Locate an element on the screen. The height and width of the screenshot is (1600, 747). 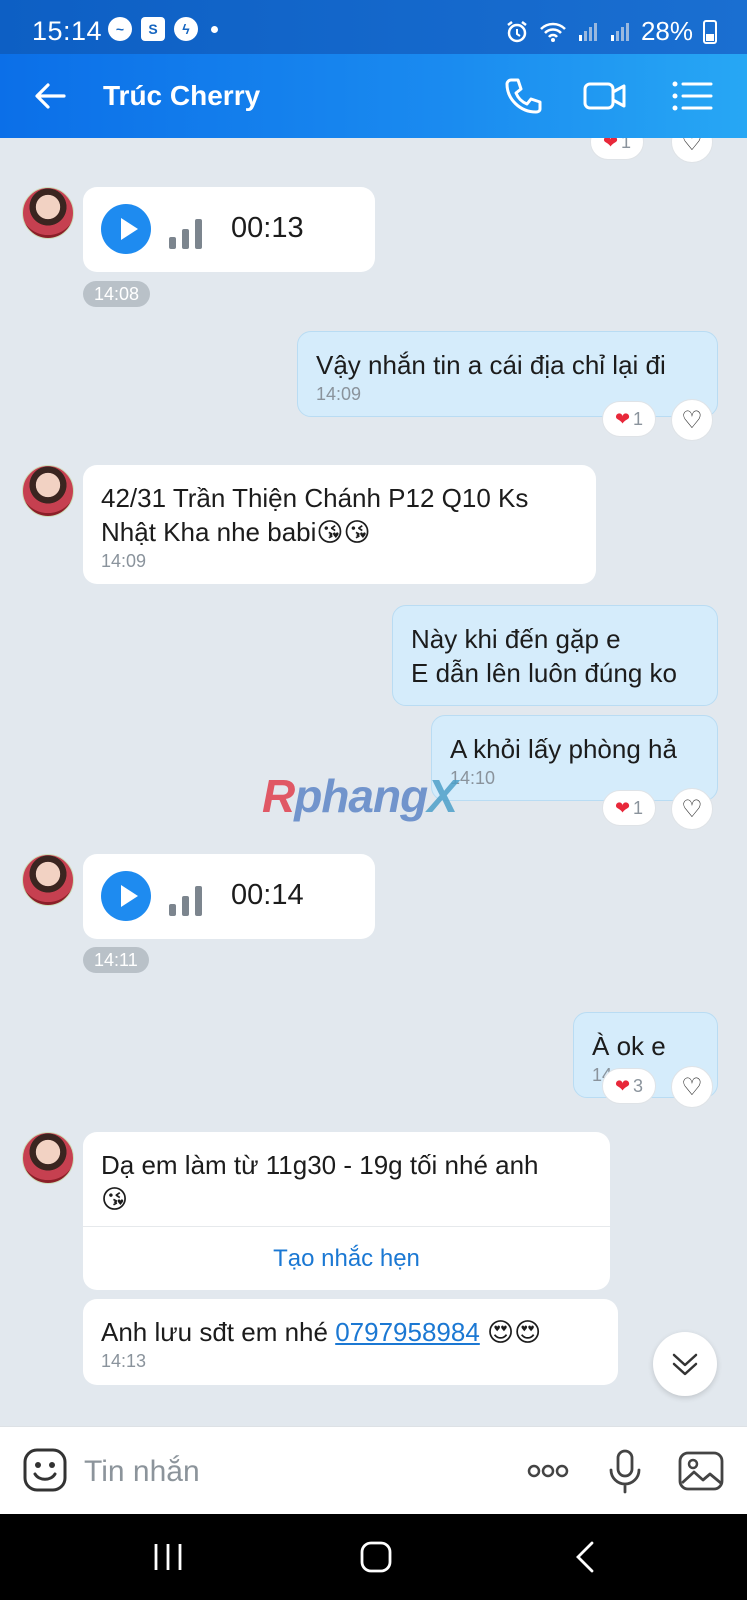
shop-notification-icon: S is located at coordinates (153, 29).